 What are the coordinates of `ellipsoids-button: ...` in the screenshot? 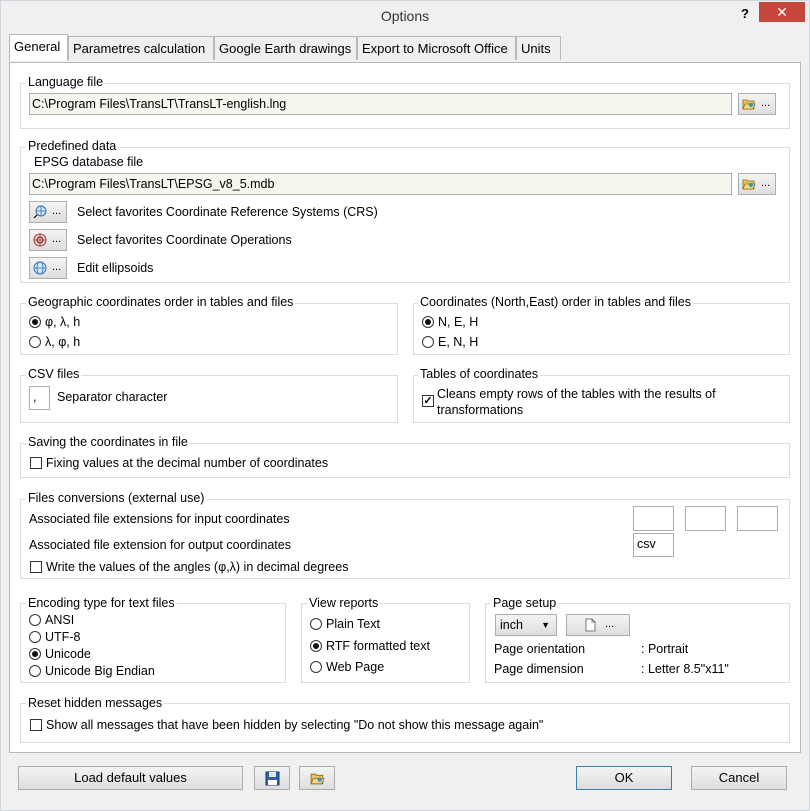 It's located at (48, 268).